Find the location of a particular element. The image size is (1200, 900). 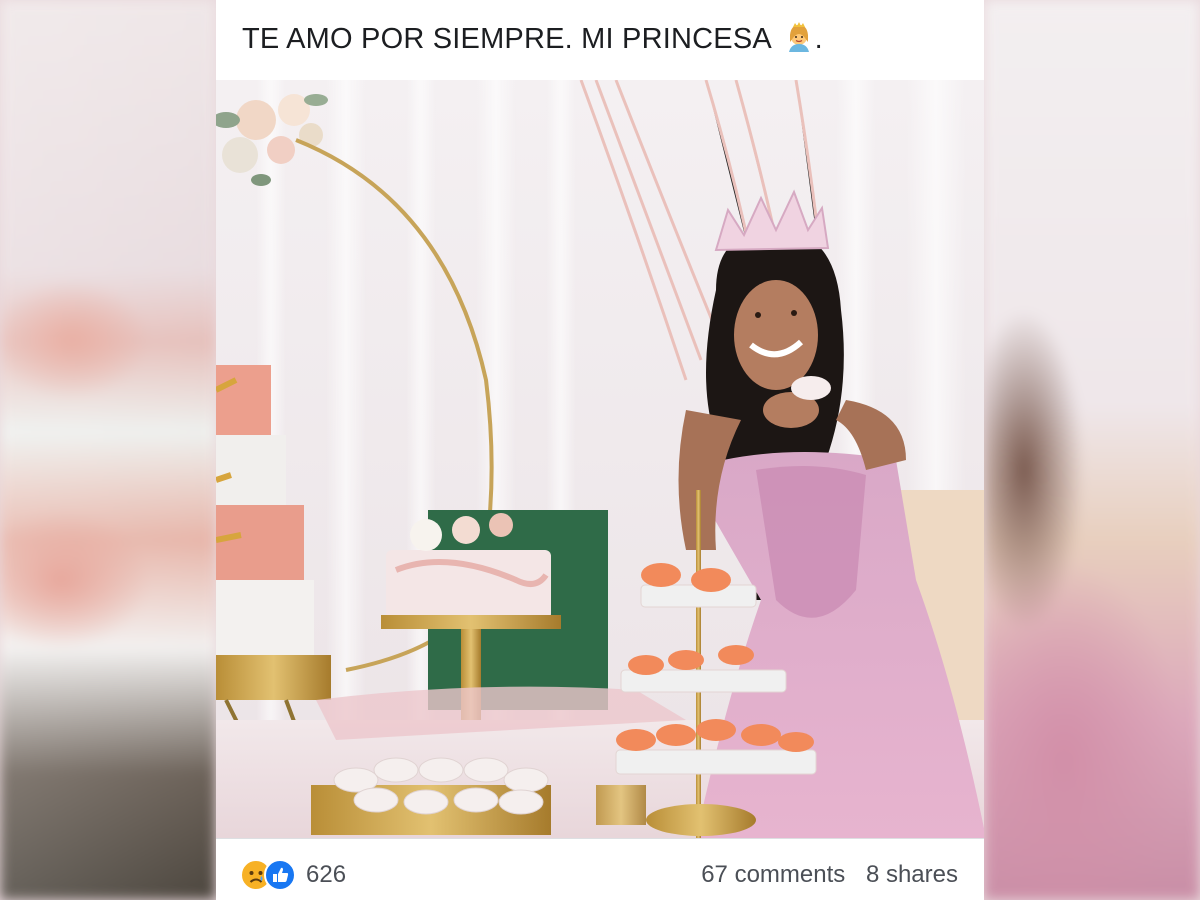

shares-count-link: 8 shares is located at coordinates (912, 874).